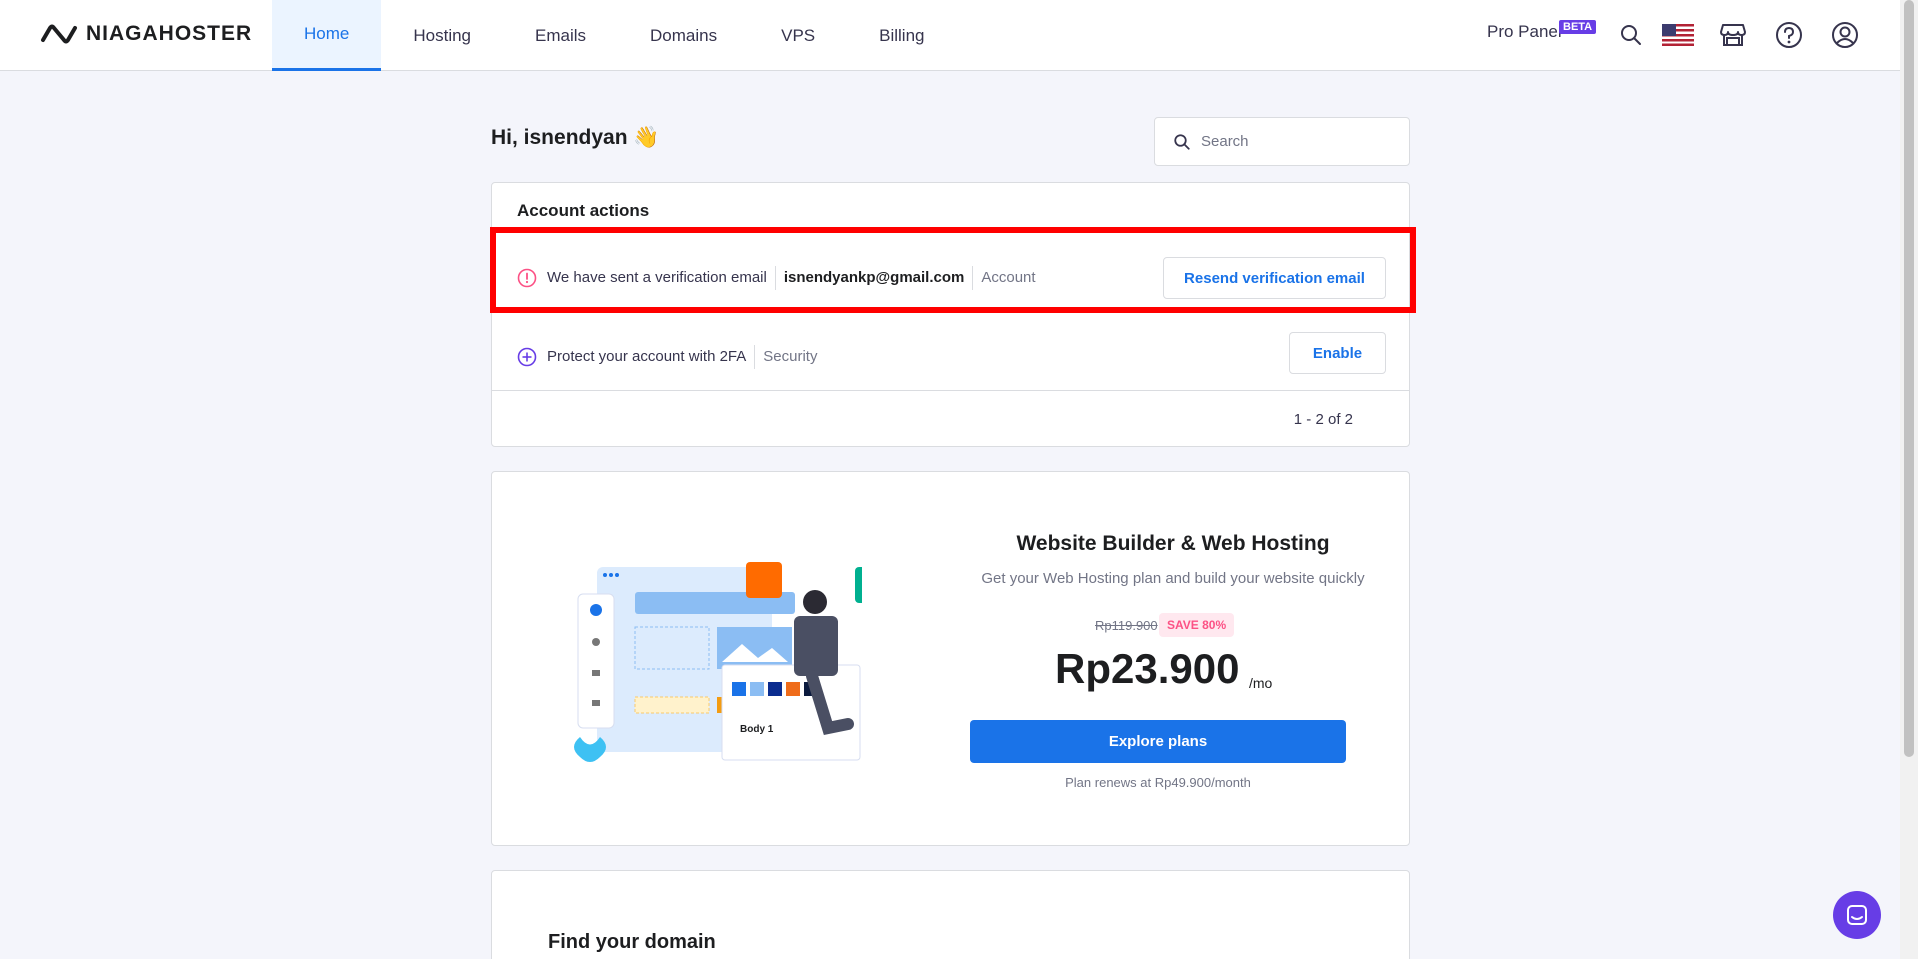 The image size is (1918, 959). Describe the element at coordinates (798, 35) in the screenshot. I see `nav-vps: VPS` at that location.